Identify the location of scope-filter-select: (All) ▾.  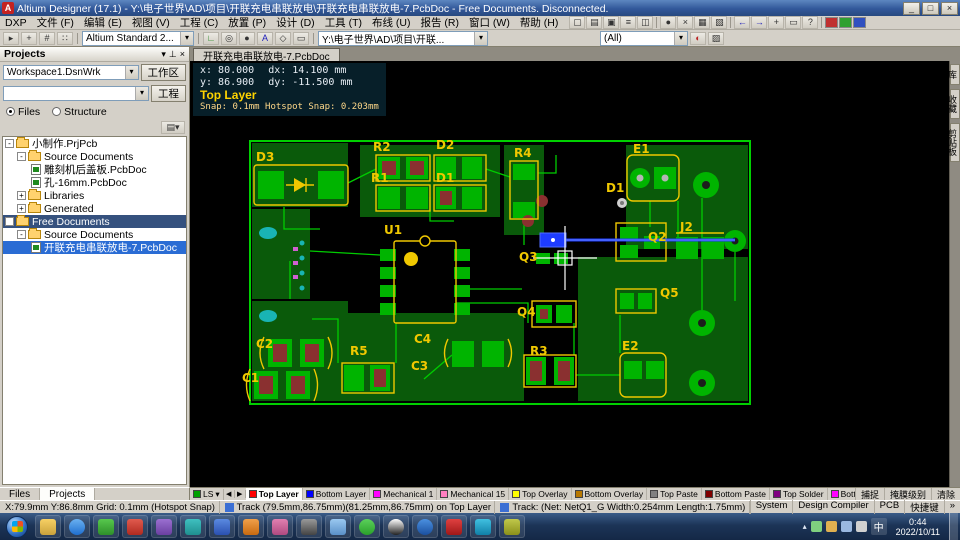
(644, 38).